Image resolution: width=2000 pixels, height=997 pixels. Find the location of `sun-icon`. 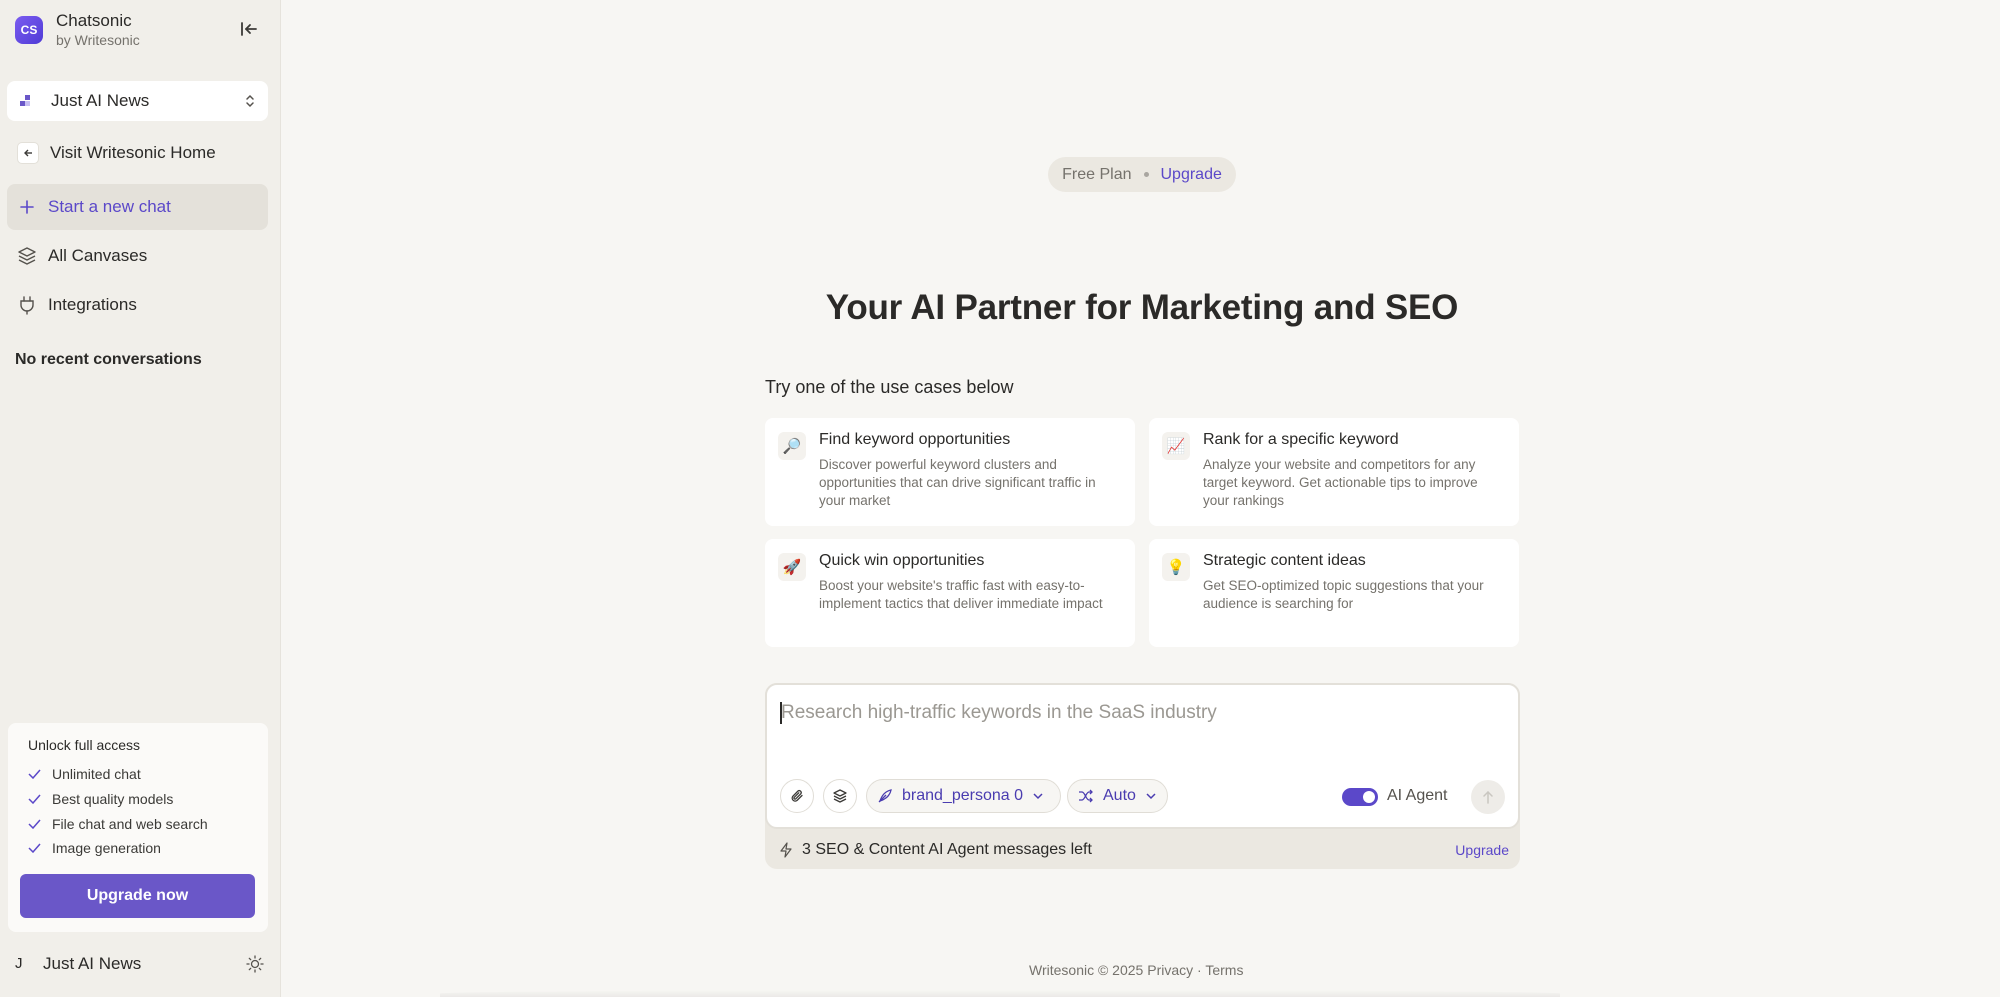

sun-icon is located at coordinates (255, 963).